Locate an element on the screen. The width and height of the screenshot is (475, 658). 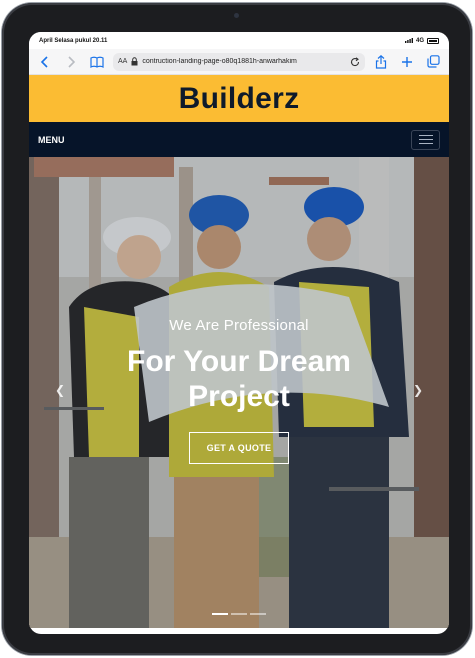
plus-icon is located at coordinates (407, 61).